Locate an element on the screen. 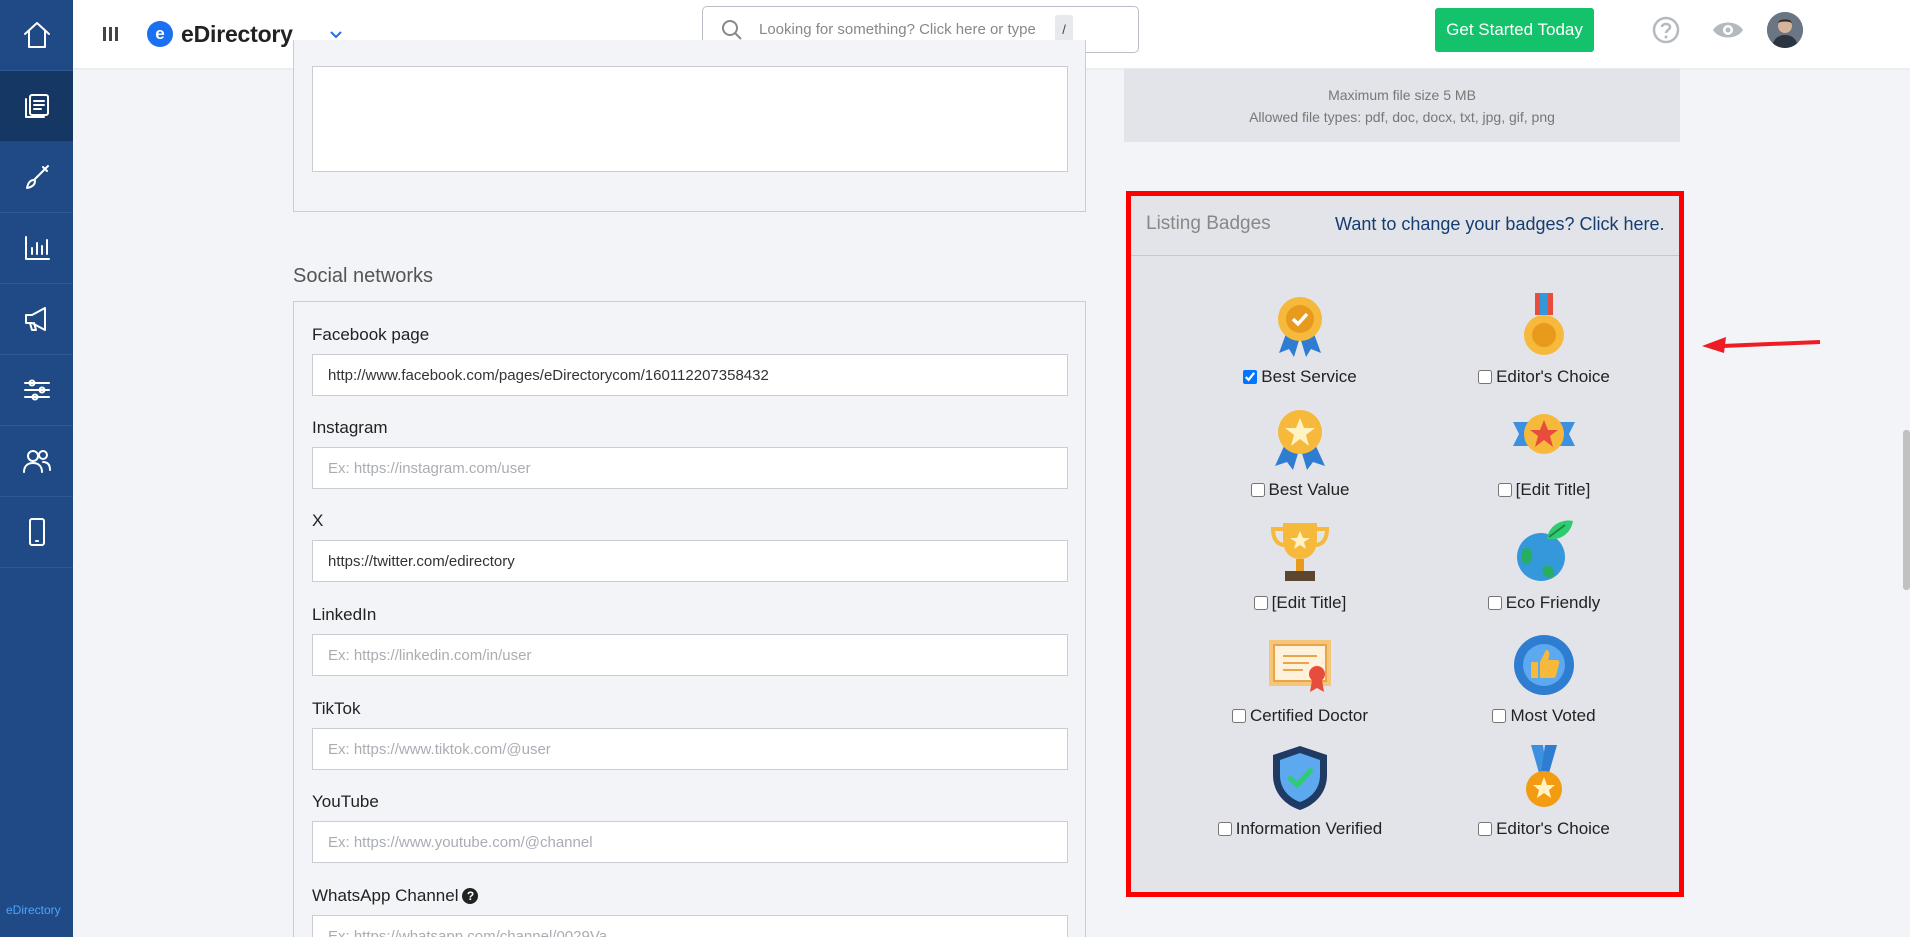 The image size is (1910, 937). listing-icon is located at coordinates (36, 106).